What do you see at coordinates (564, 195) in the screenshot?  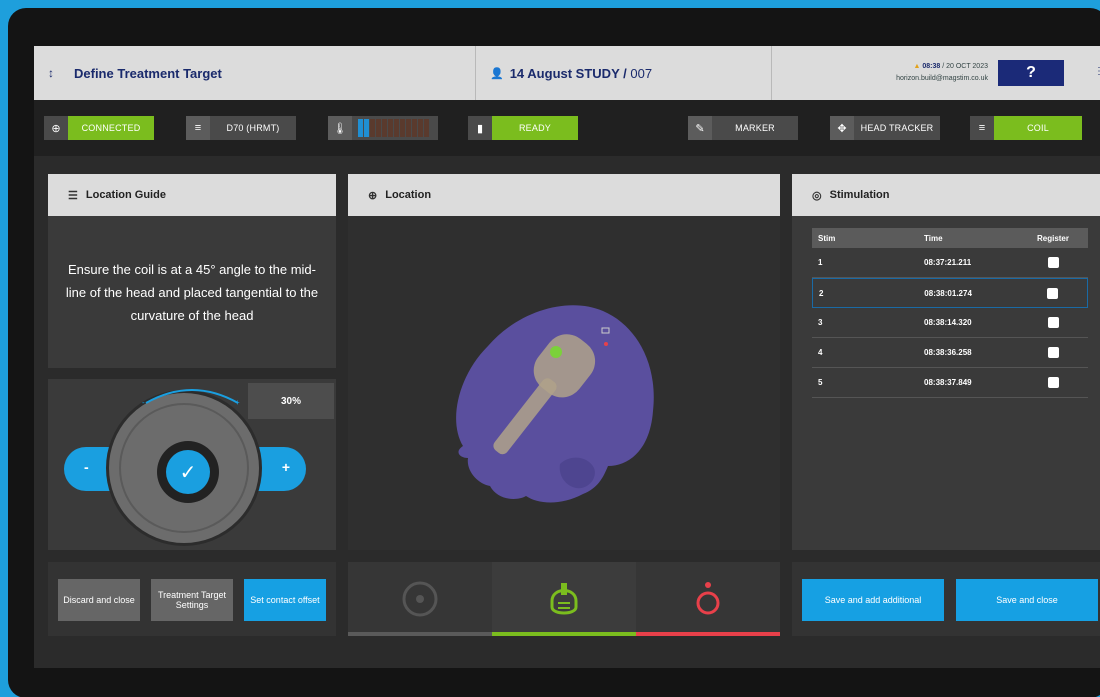 I see `location-header: ⊕ Location` at bounding box center [564, 195].